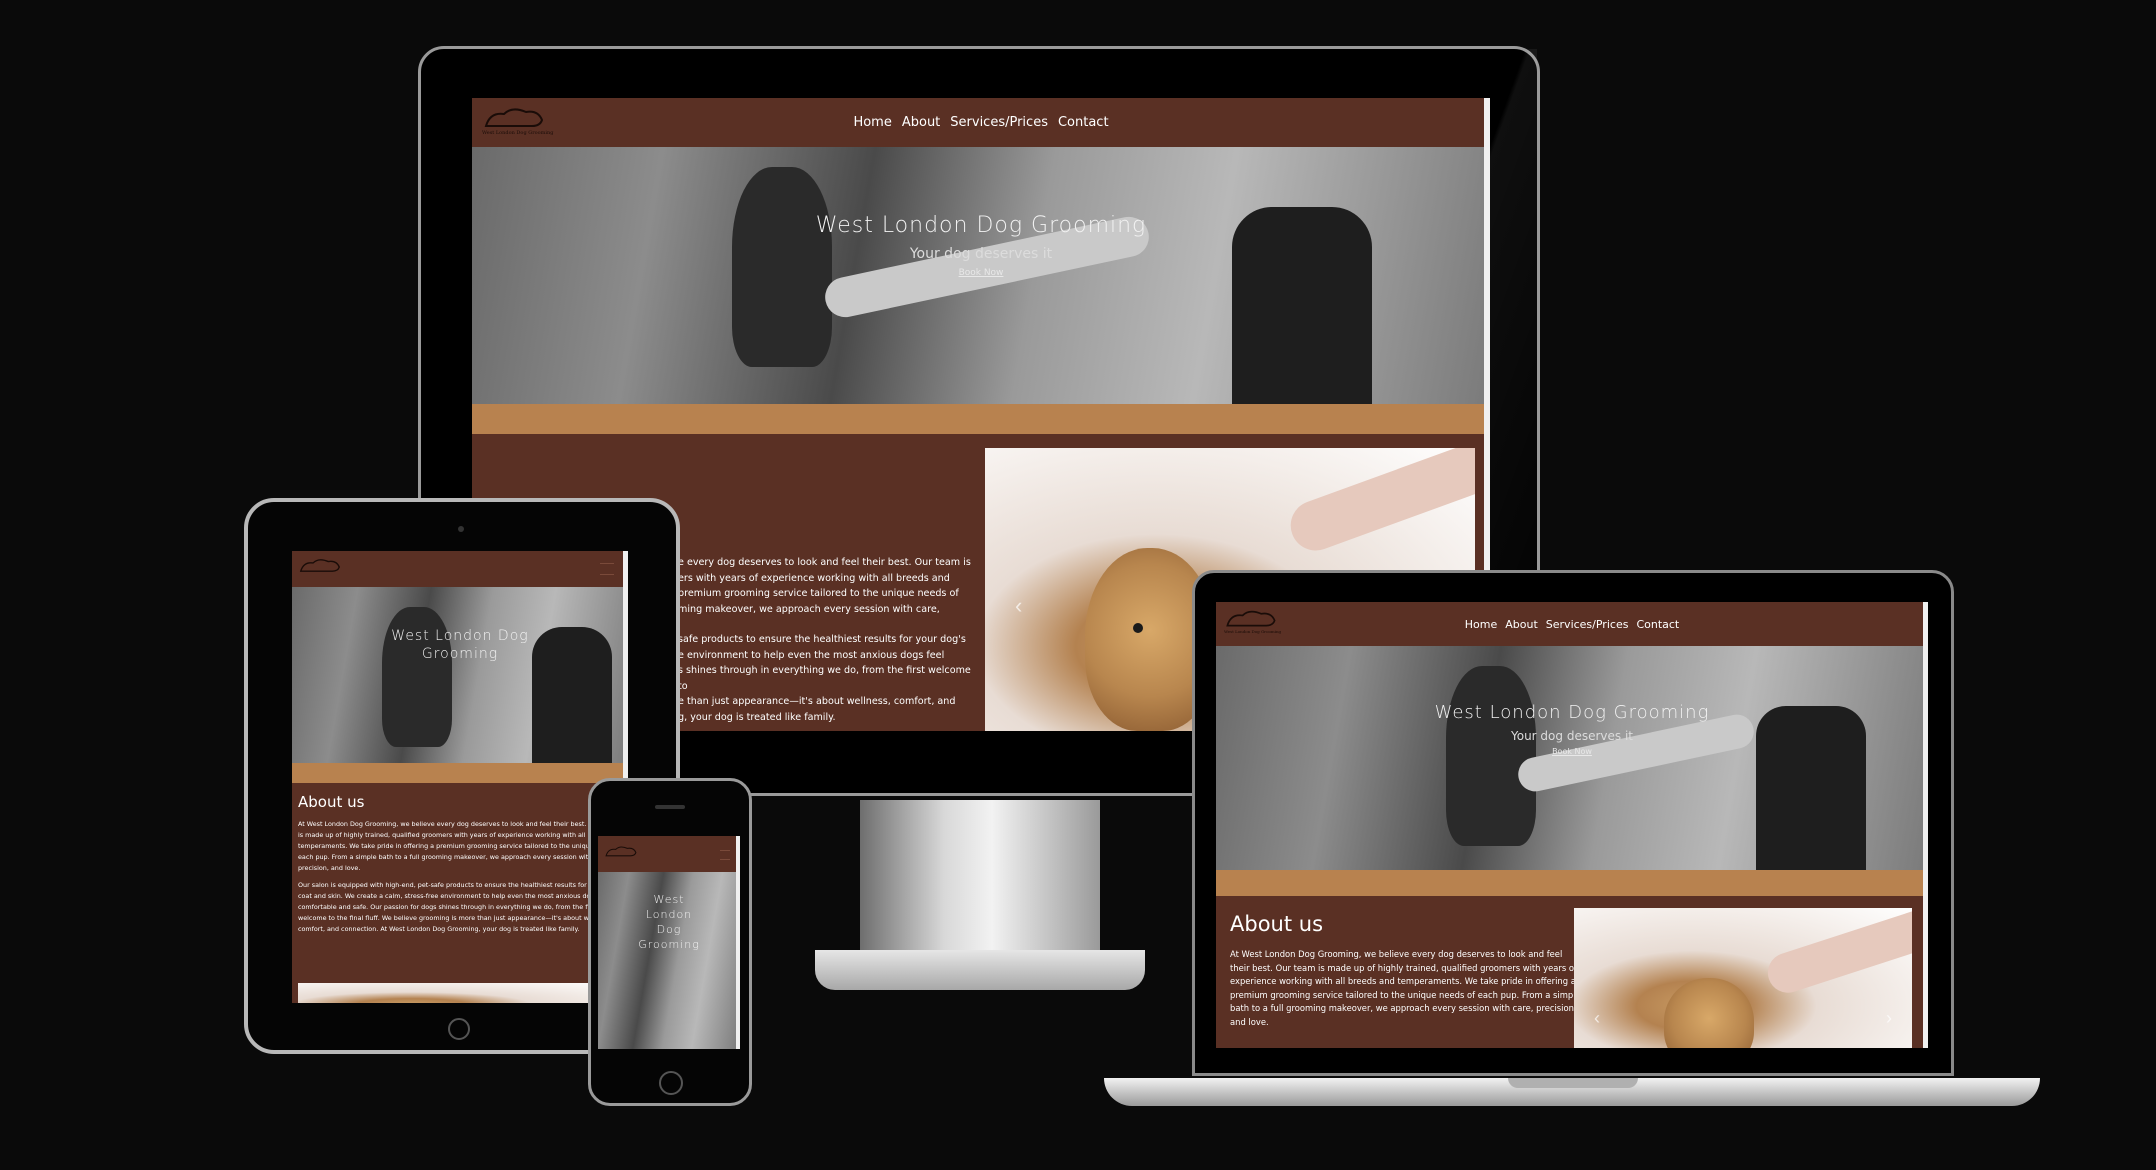 The height and width of the screenshot is (1170, 2156). Describe the element at coordinates (669, 960) in the screenshot. I see `phone-hero: West London Dog Grooming` at that location.